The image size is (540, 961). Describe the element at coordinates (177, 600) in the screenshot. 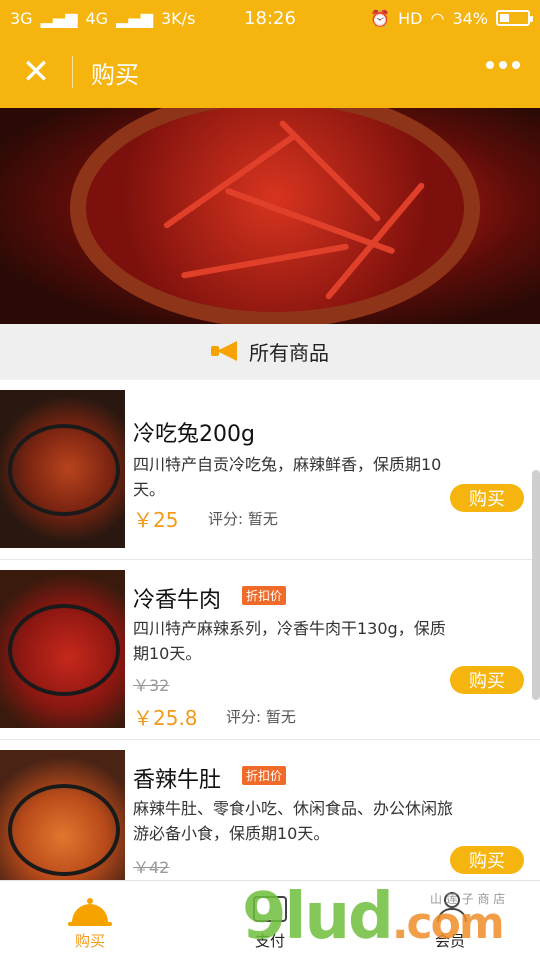

I see `product-name: 冷香牛肉` at that location.